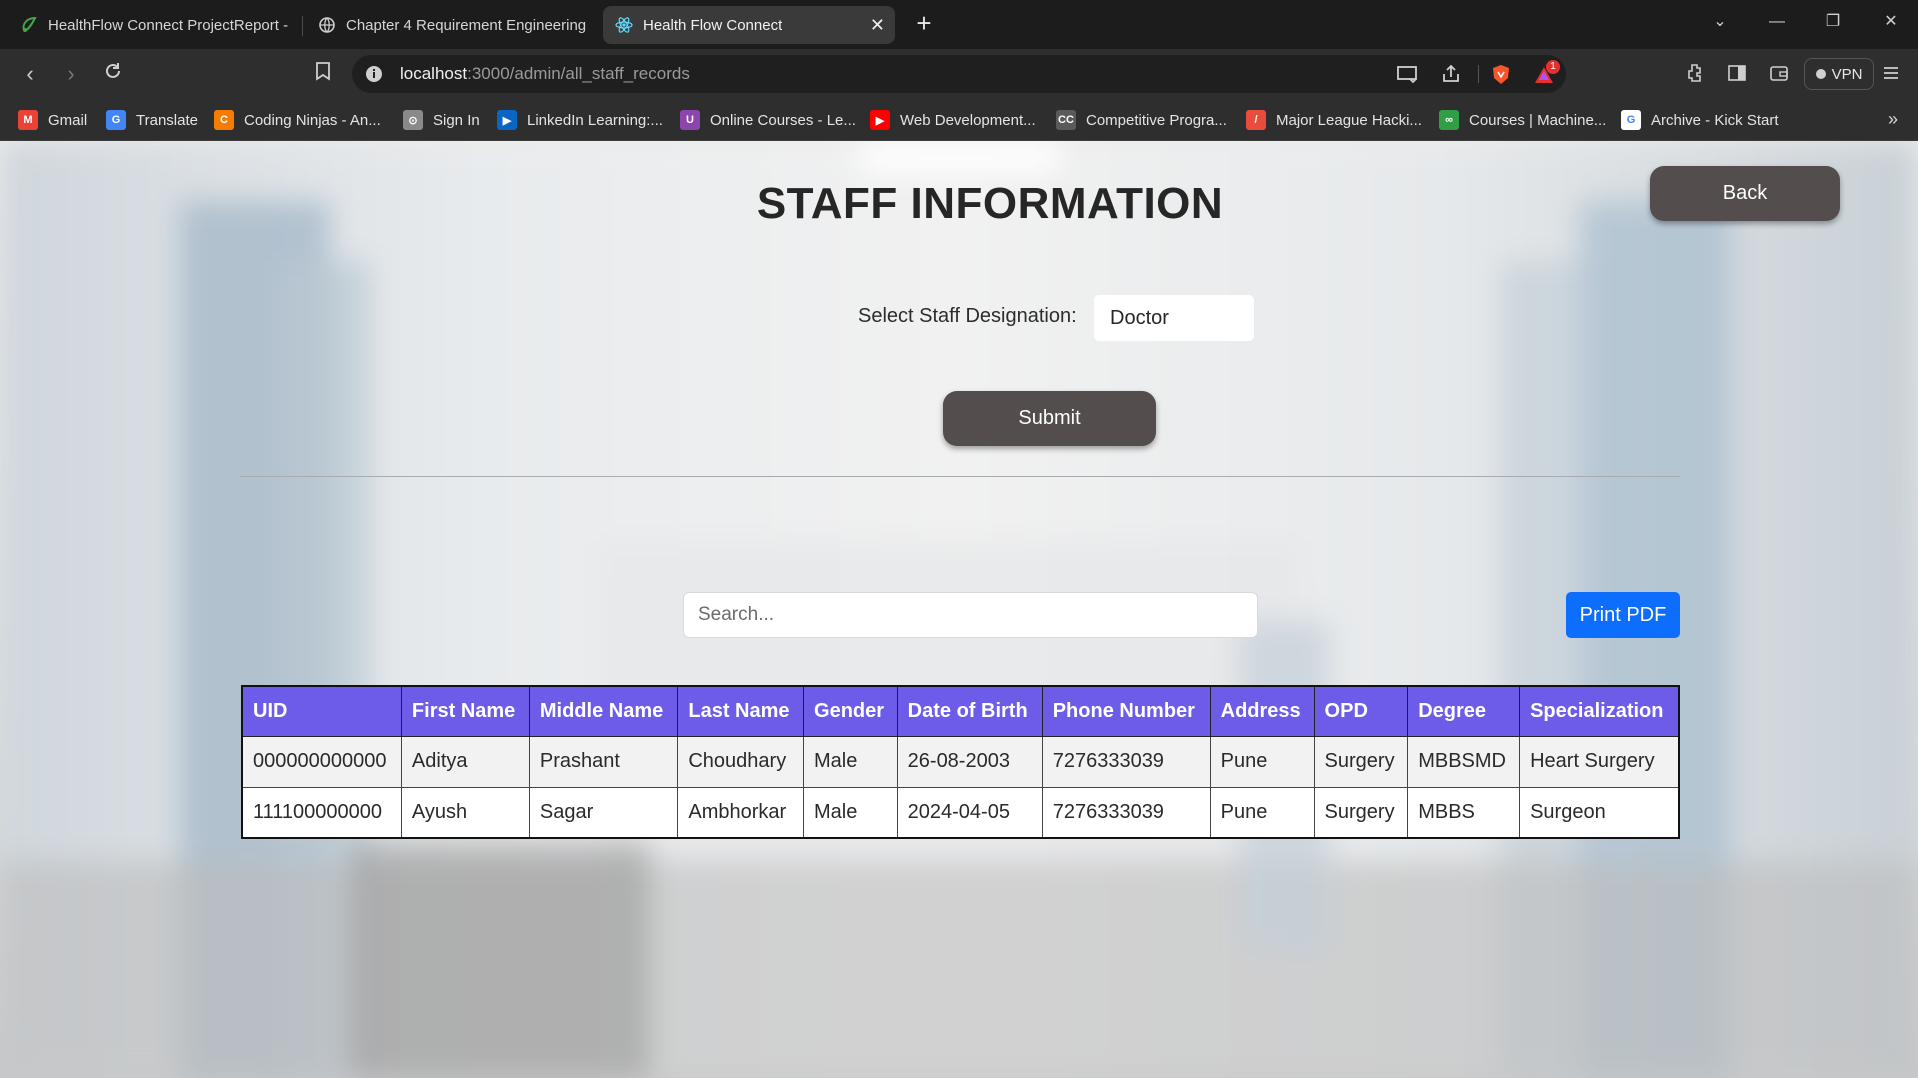 The width and height of the screenshot is (1918, 1078). I want to click on table-cell: MBBS, so click(1464, 812).